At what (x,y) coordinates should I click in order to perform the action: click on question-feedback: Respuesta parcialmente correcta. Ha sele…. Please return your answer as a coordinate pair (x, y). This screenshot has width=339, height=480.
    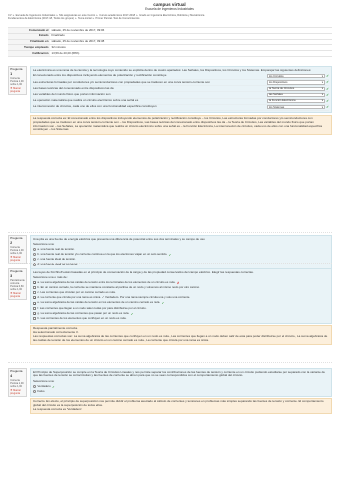
    Looking at the image, I should click on (181, 334).